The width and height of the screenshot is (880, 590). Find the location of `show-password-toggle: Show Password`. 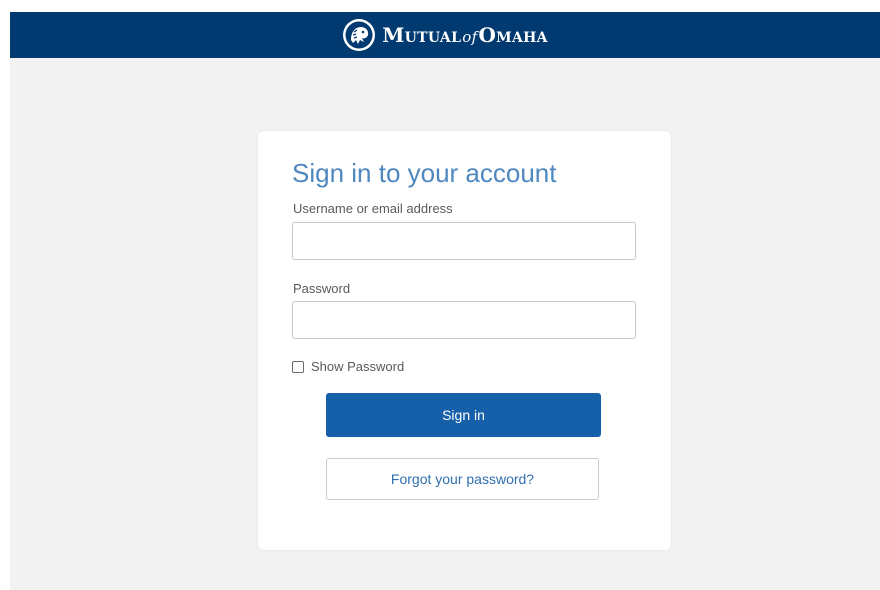

show-password-toggle: Show Password is located at coordinates (348, 366).